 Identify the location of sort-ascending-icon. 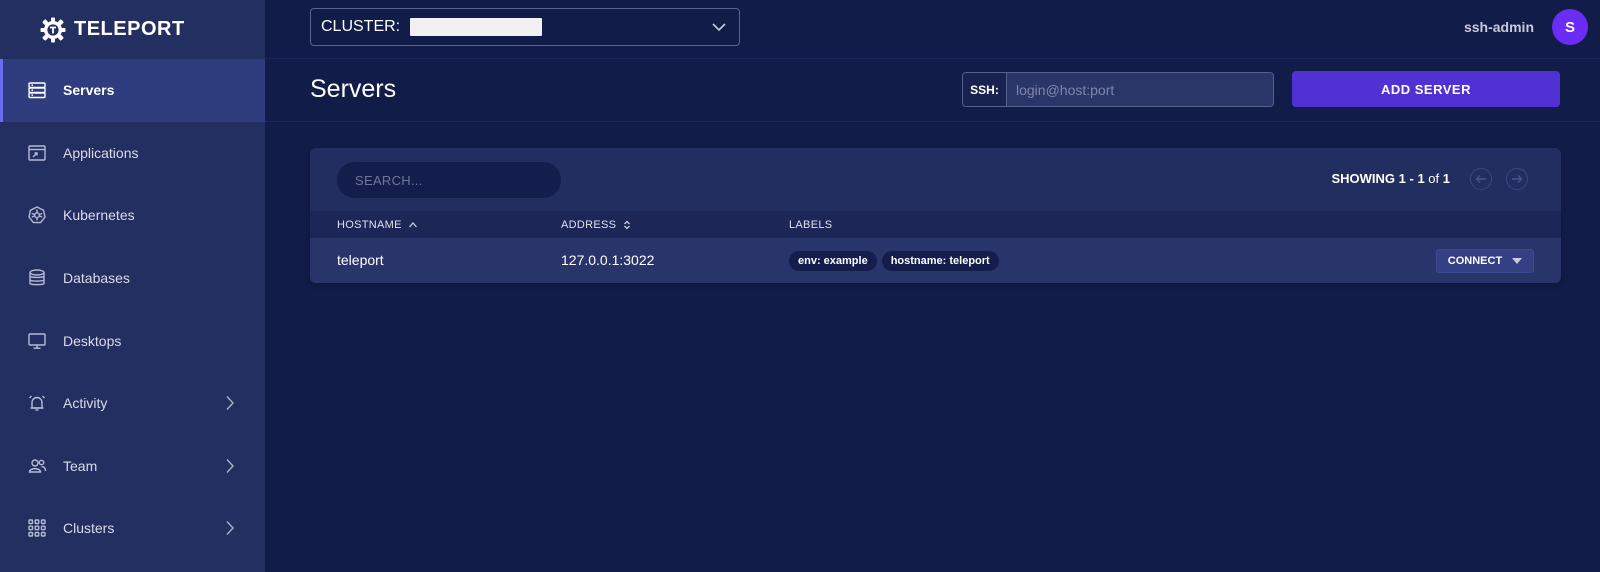
(412, 225).